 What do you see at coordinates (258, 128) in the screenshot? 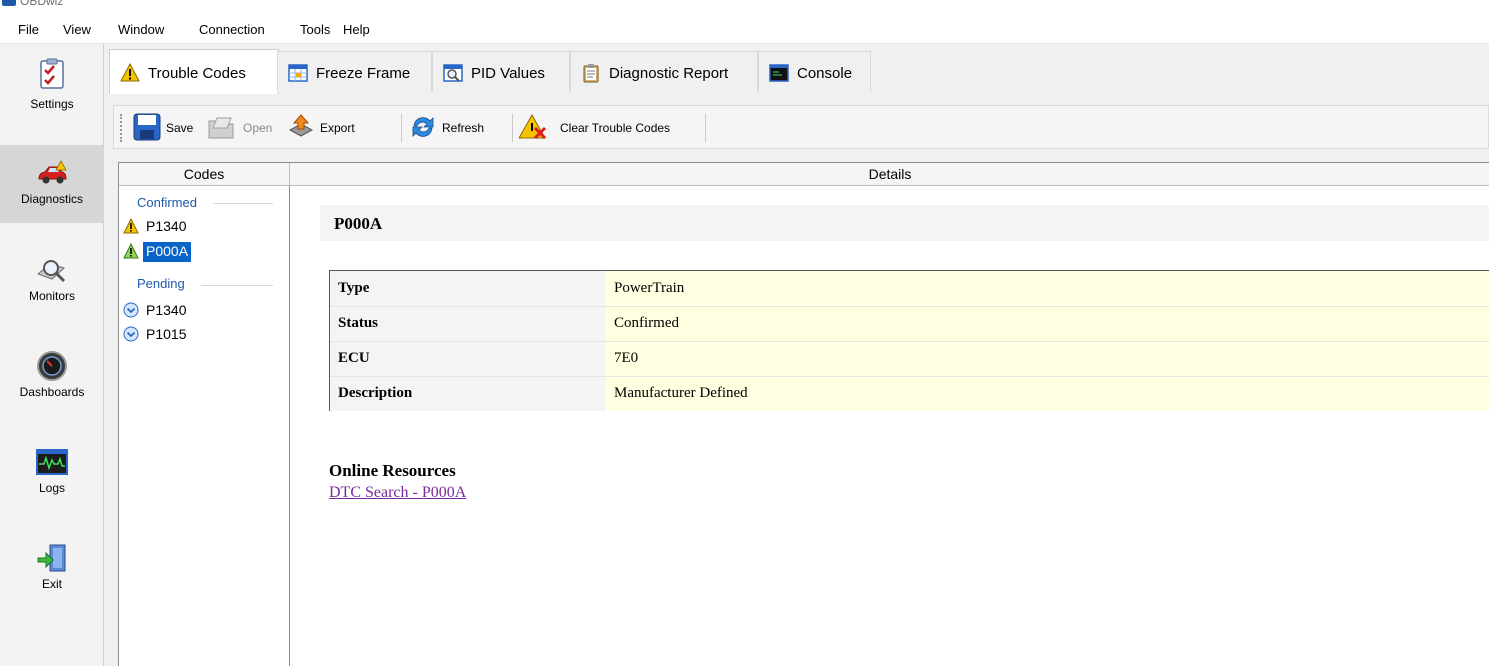
I see `open-label: Open` at bounding box center [258, 128].